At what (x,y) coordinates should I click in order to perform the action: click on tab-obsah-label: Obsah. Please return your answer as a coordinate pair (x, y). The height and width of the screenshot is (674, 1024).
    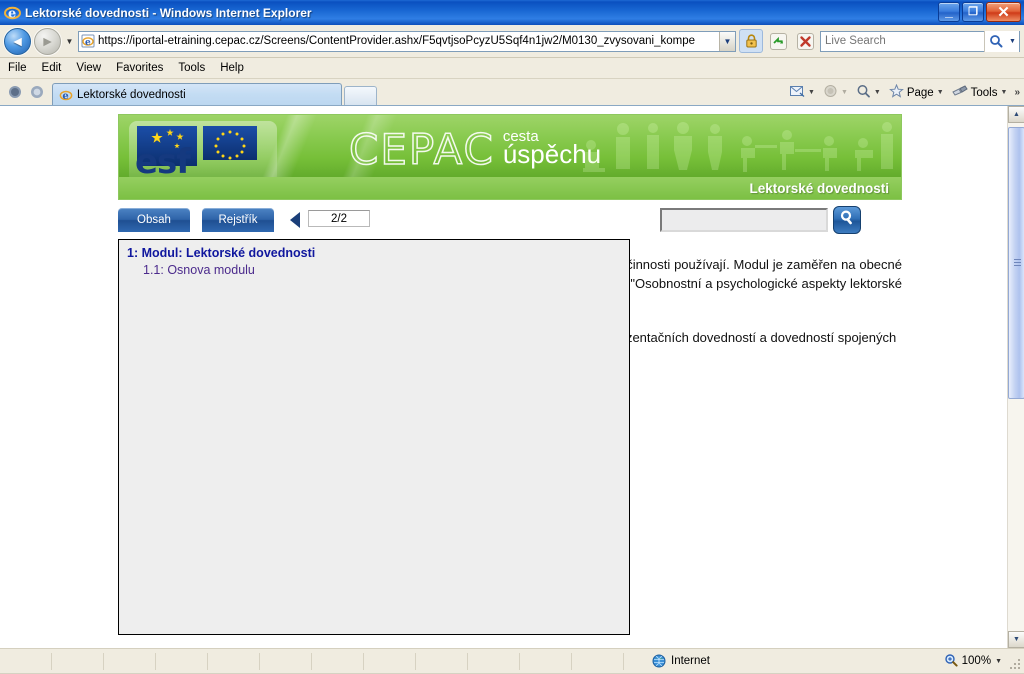
    Looking at the image, I should click on (154, 220).